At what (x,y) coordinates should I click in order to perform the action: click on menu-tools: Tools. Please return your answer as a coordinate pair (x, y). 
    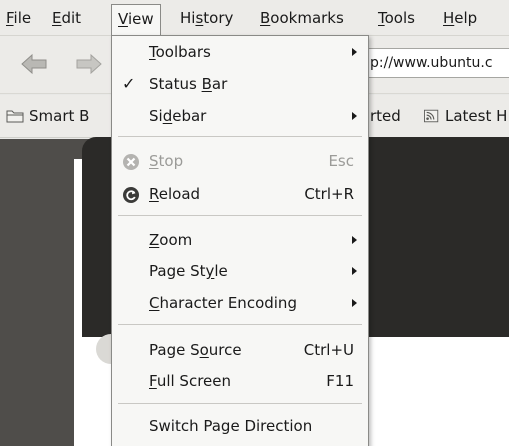
    Looking at the image, I should click on (396, 19).